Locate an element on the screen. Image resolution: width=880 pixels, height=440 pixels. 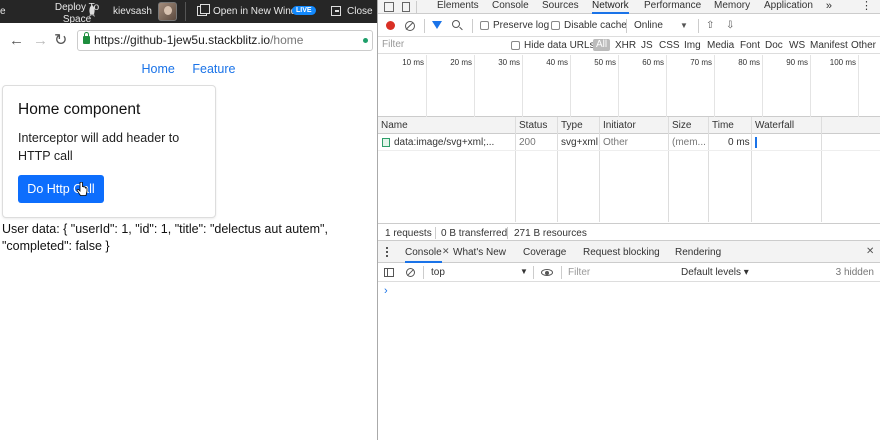
close-button: Close is located at coordinates (360, 11).